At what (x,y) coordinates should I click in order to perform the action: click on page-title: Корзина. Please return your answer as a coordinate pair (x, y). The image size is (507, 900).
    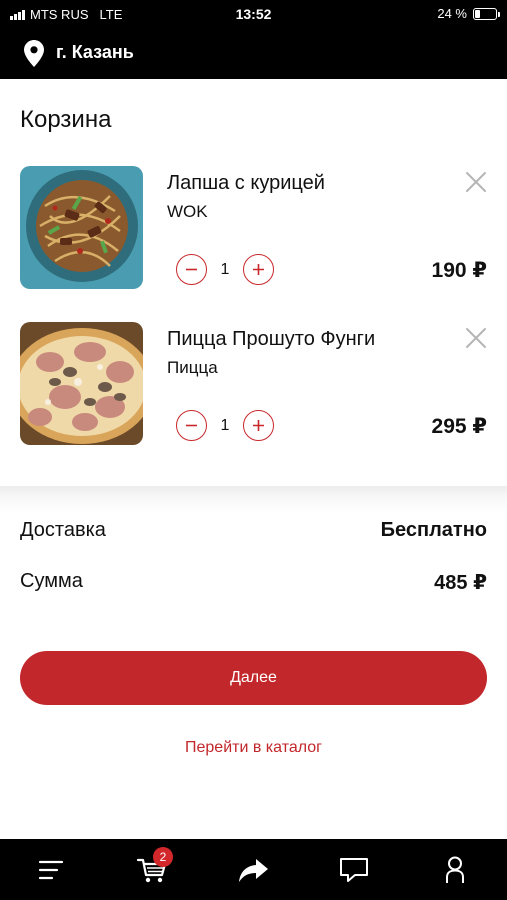
    Looking at the image, I should click on (66, 119).